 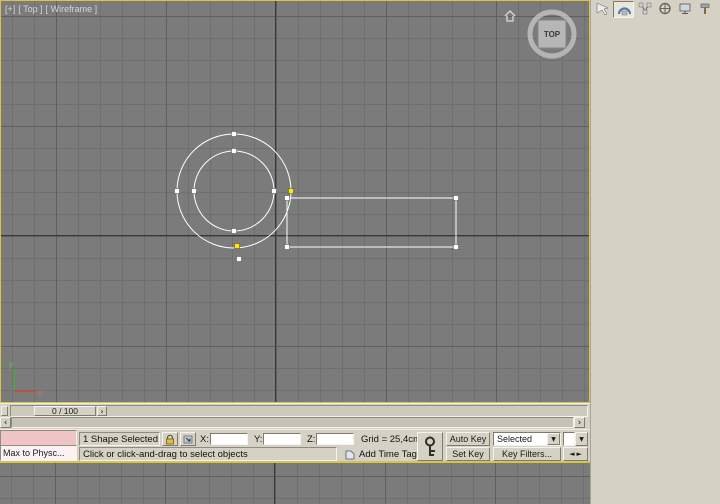 I want to click on axis-tripod: x y, so click(x=25, y=378).